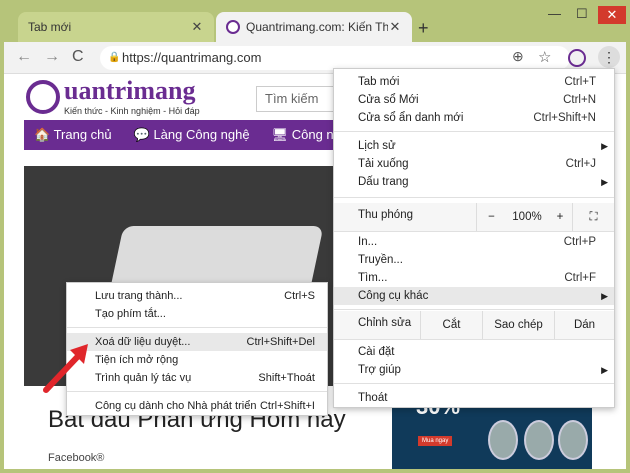 The height and width of the screenshot is (473, 630). What do you see at coordinates (474, 398) in the screenshot?
I see `menu-exit: Thoát` at bounding box center [474, 398].